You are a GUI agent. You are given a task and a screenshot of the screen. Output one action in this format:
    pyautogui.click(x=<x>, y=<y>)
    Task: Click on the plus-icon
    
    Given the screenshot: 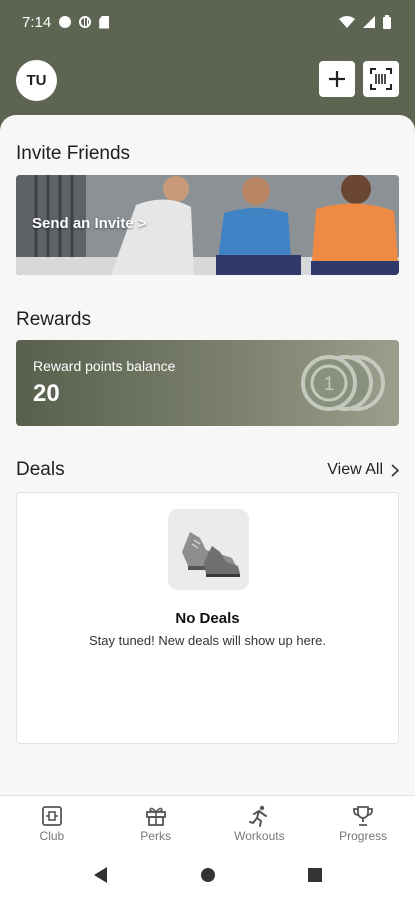 What is the action you would take?
    pyautogui.click(x=337, y=79)
    